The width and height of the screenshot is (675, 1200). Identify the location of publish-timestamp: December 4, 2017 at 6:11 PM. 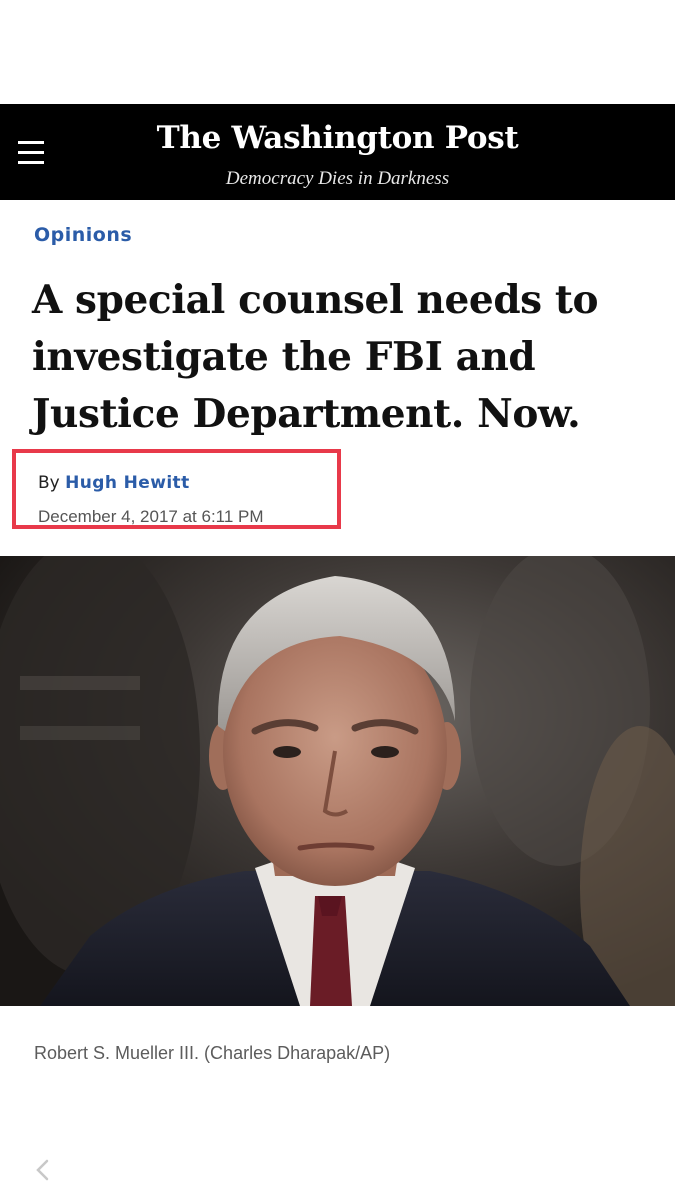
(151, 516).